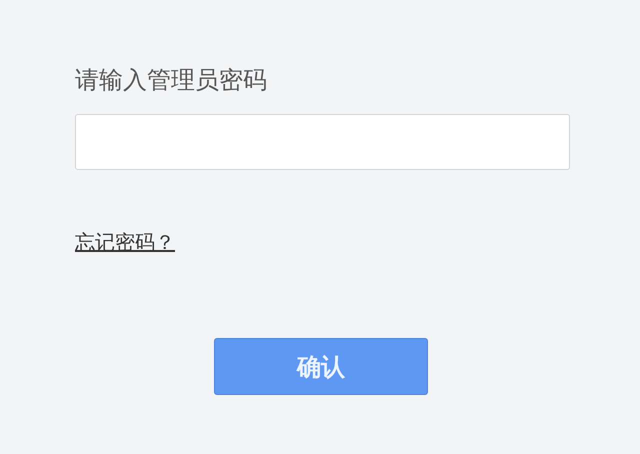 The width and height of the screenshot is (640, 454). I want to click on password-field, so click(322, 142).